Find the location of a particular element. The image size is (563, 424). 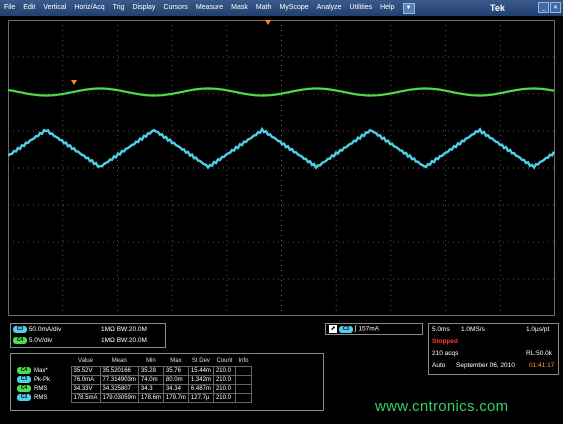

capture-time: 01:41:17 is located at coordinates (542, 365).